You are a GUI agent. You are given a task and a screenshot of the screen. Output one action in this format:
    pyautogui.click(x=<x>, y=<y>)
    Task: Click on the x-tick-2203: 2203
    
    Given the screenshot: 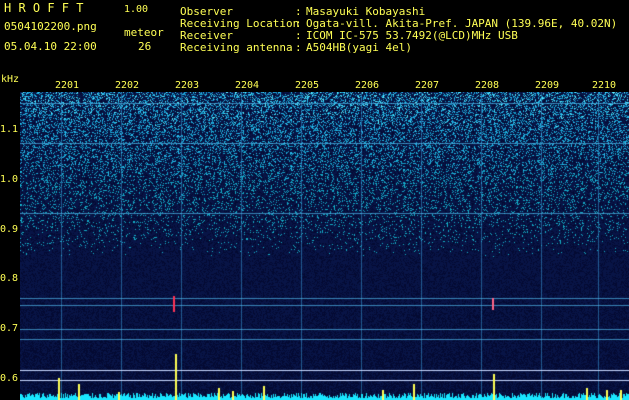 What is the action you would take?
    pyautogui.click(x=187, y=85)
    